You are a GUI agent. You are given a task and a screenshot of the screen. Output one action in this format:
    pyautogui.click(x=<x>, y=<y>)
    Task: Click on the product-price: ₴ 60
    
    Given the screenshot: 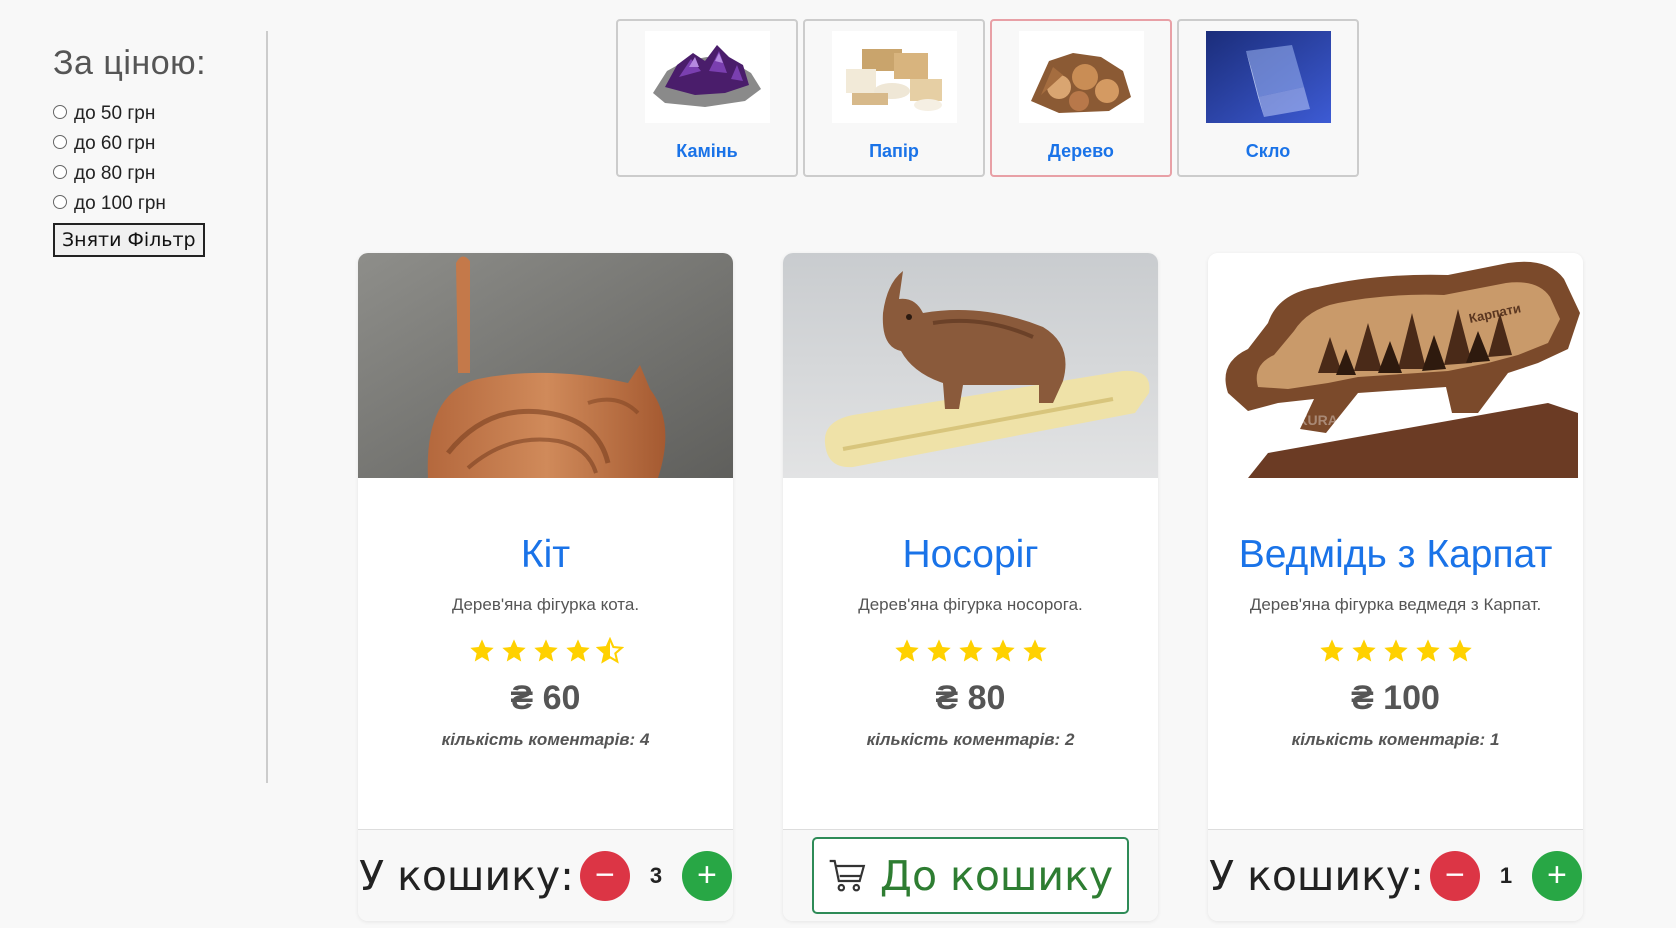 What is the action you would take?
    pyautogui.click(x=545, y=698)
    